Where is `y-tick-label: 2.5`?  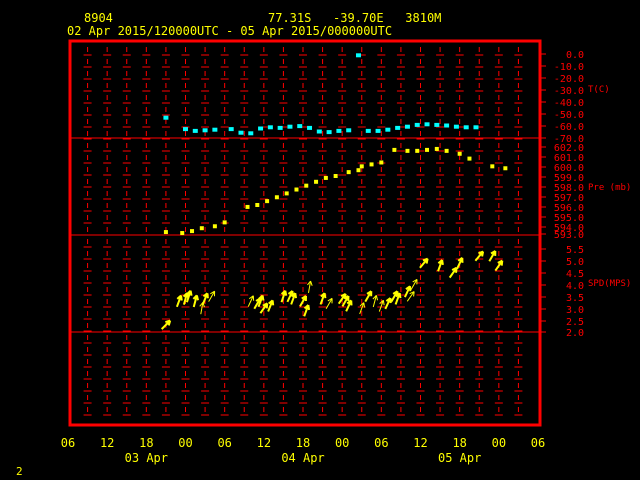 y-tick-label: 2.5 is located at coordinates (575, 322).